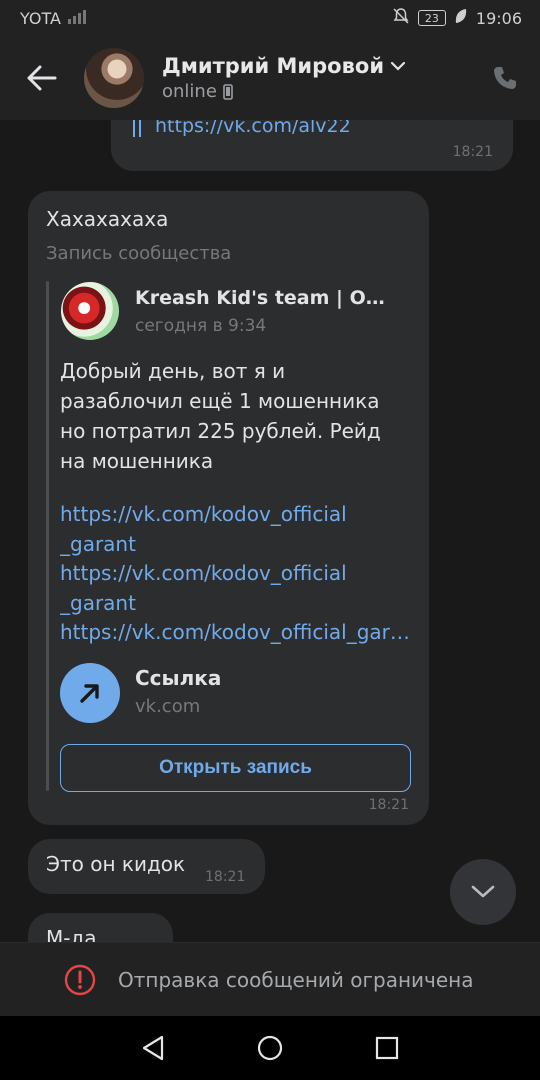 The width and height of the screenshot is (540, 1080). I want to click on post-link-1: https://vk.com/kodov_official _garant, so click(210, 529).